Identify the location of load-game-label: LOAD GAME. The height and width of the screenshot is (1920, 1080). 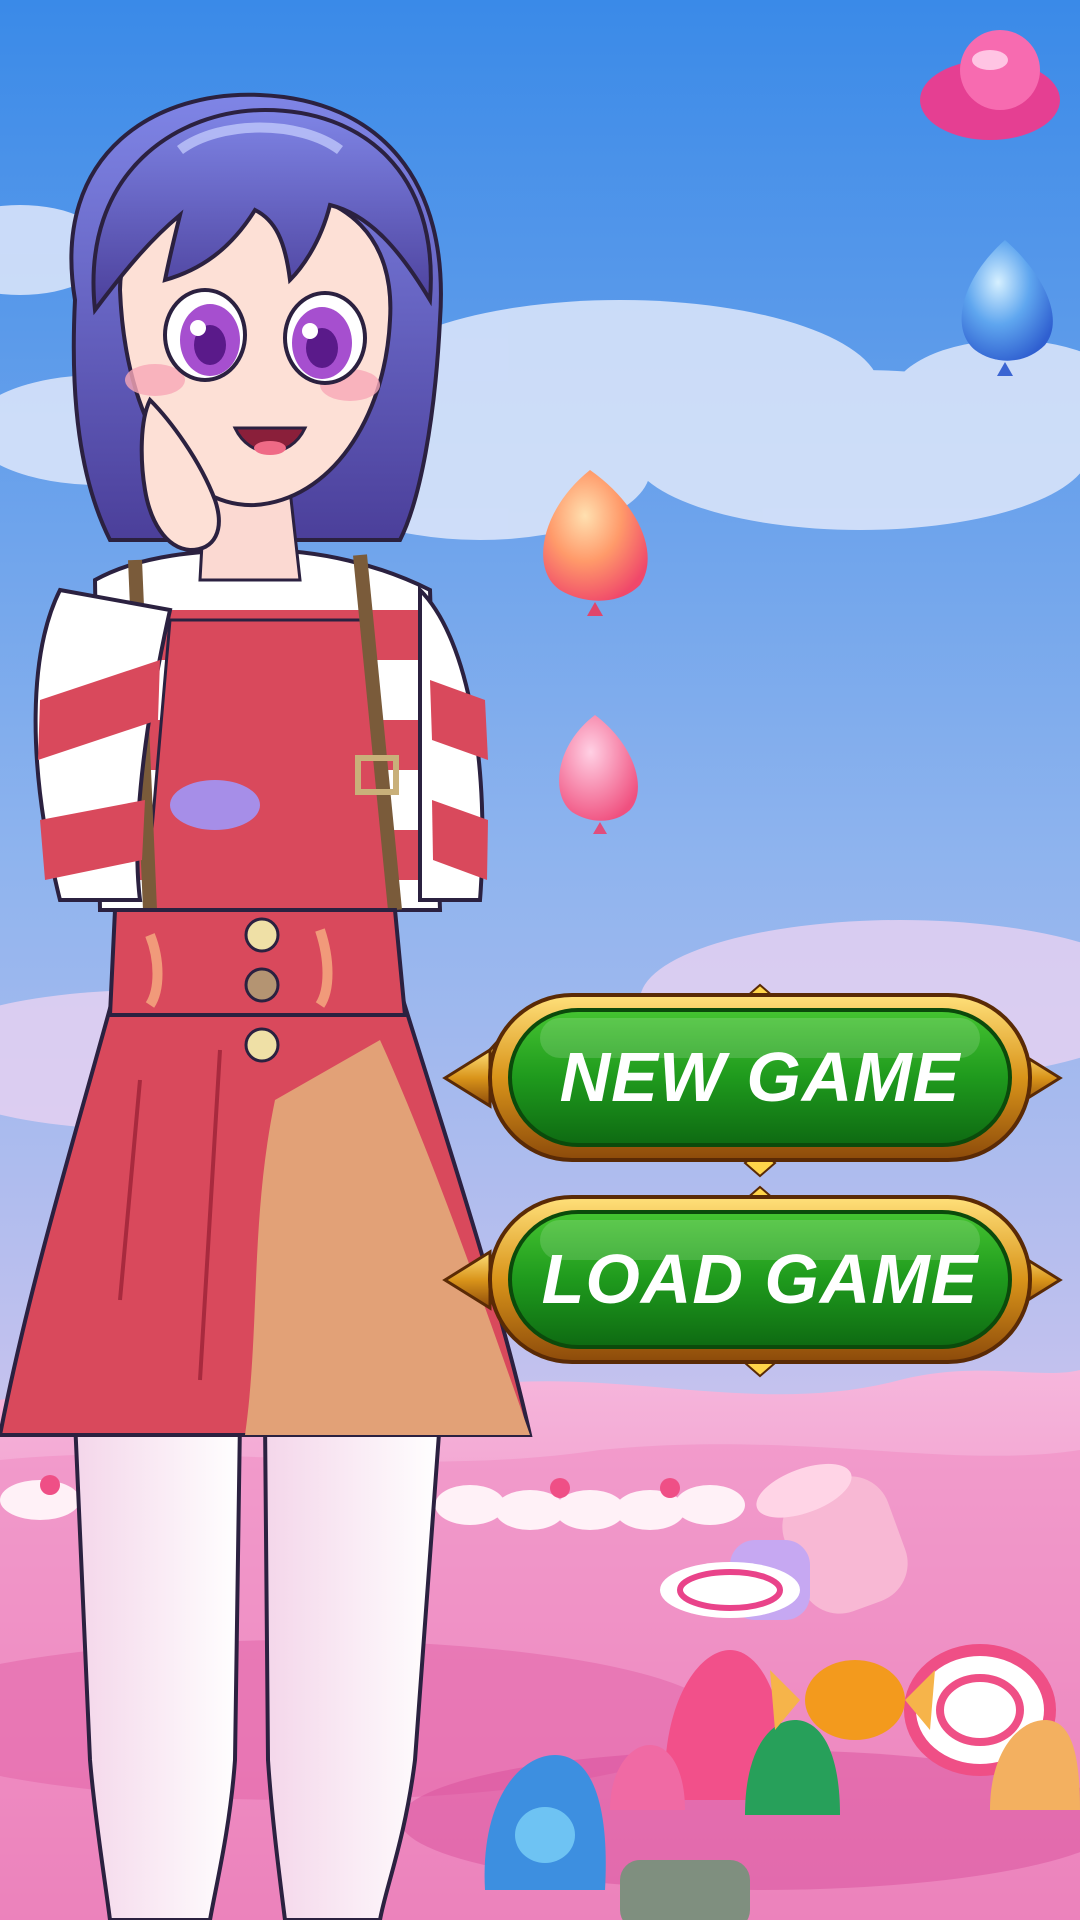
(761, 1279).